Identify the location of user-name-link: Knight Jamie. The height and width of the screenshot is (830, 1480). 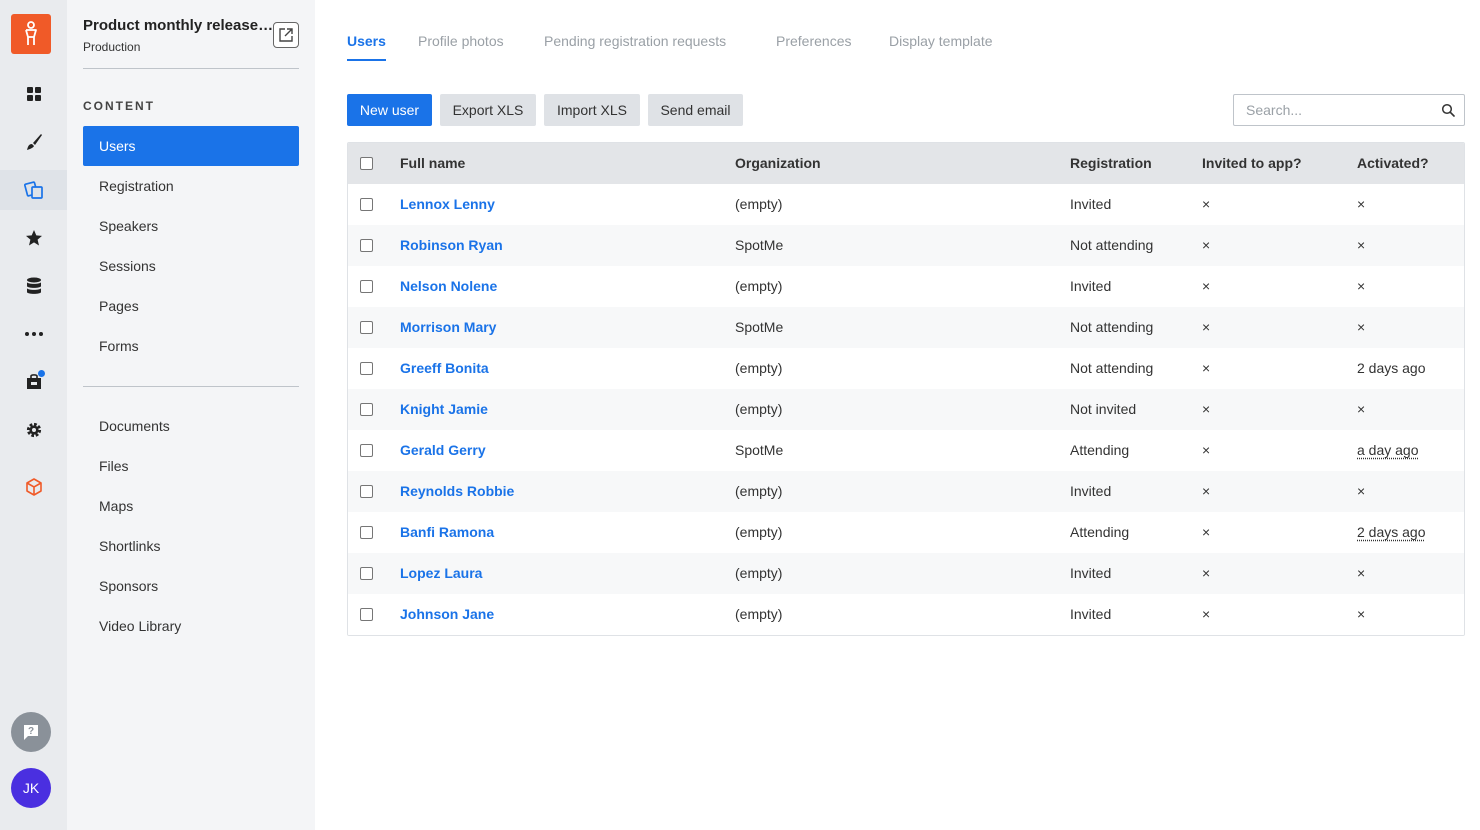
(444, 409).